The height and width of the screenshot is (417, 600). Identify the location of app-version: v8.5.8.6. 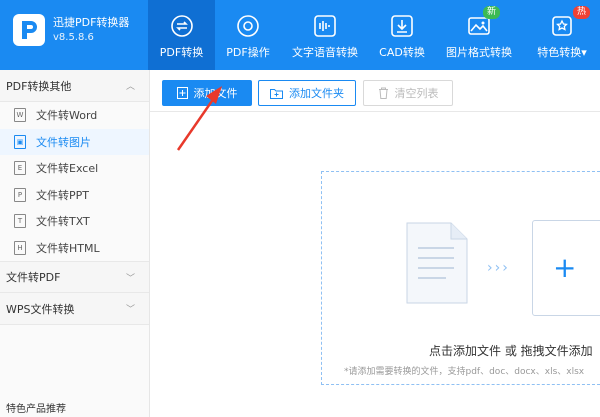
(73, 37).